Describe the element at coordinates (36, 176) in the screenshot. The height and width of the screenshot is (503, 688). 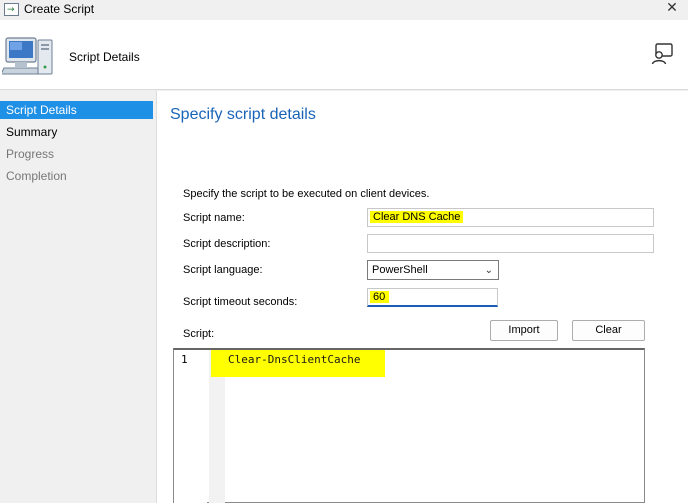
I see `nav-item-completion: Completion` at that location.